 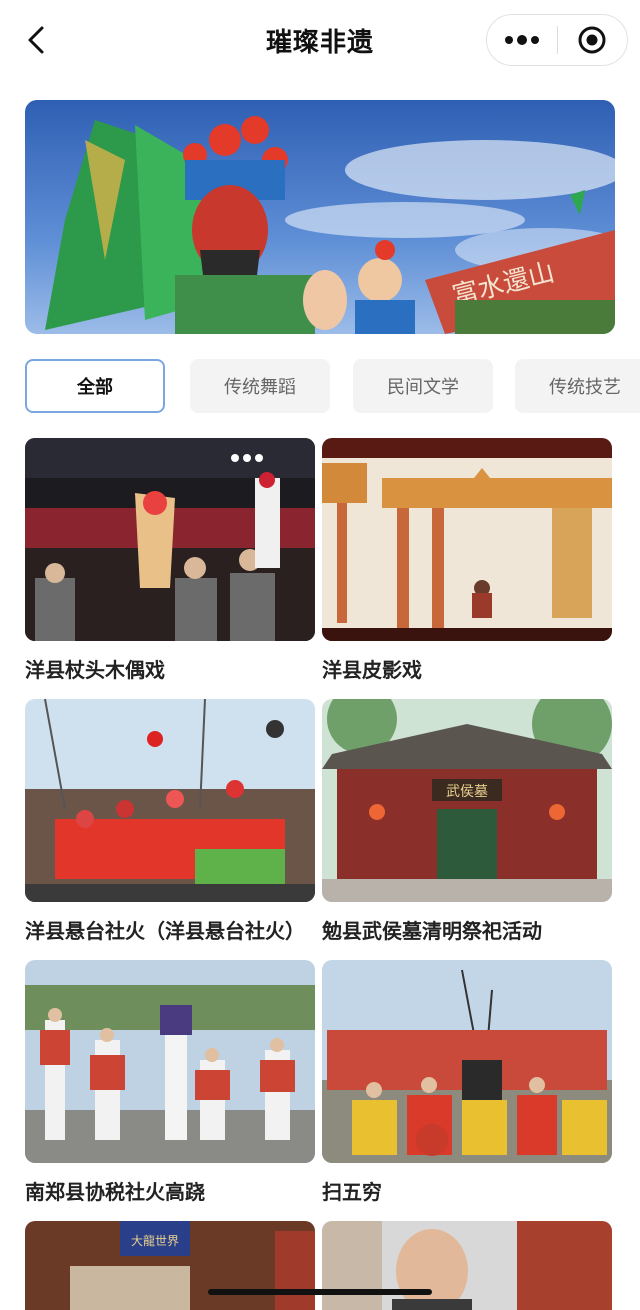 What do you see at coordinates (95, 670) in the screenshot?
I see `item-title: 洋县杖头木偶戏` at bounding box center [95, 670].